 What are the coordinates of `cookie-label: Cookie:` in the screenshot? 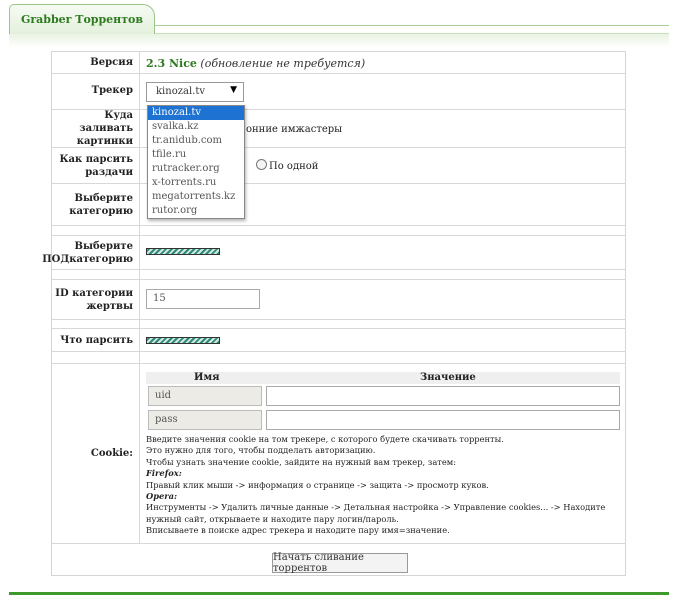 It's located at (96, 453).